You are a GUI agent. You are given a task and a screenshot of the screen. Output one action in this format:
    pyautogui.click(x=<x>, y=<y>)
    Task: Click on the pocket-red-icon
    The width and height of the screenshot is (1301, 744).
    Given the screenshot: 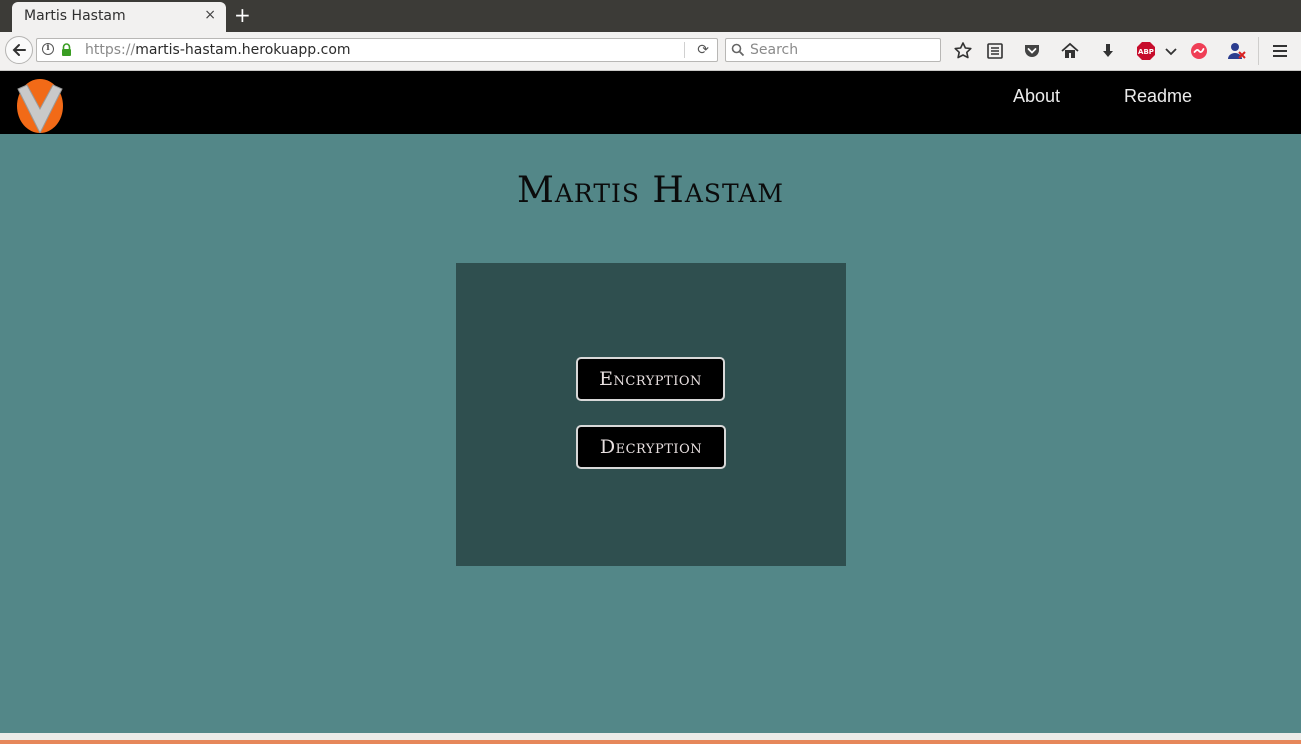 What is the action you would take?
    pyautogui.click(x=1199, y=51)
    